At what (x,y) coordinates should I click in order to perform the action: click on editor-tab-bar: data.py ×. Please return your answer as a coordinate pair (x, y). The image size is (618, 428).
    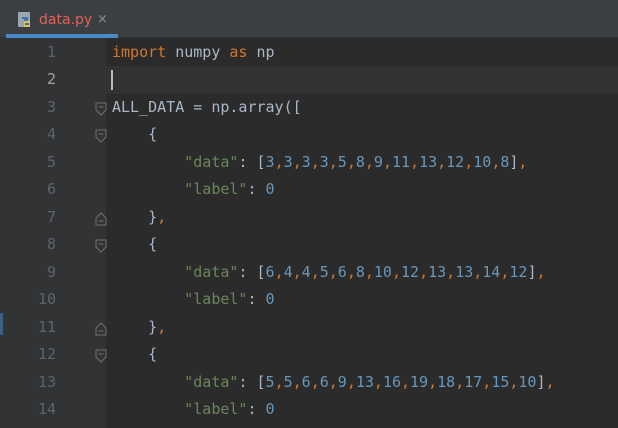
    Looking at the image, I should click on (309, 19).